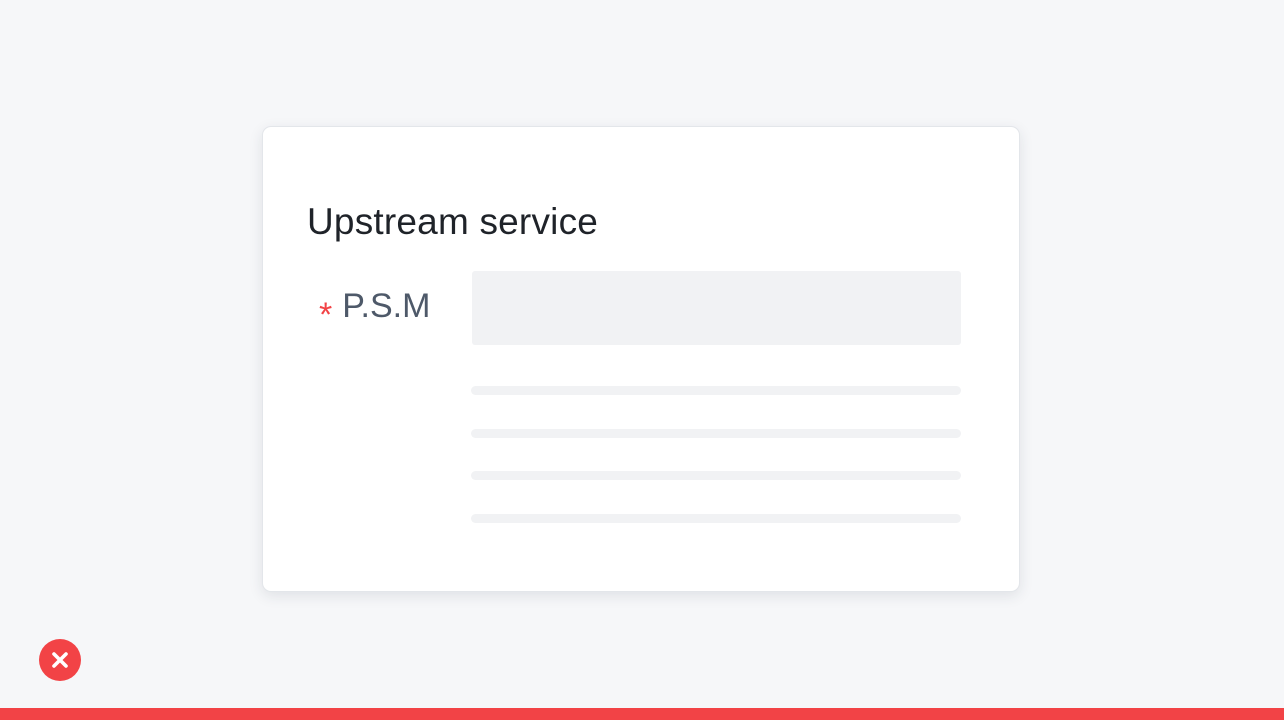  I want to click on close-icon-glyph, so click(60, 660).